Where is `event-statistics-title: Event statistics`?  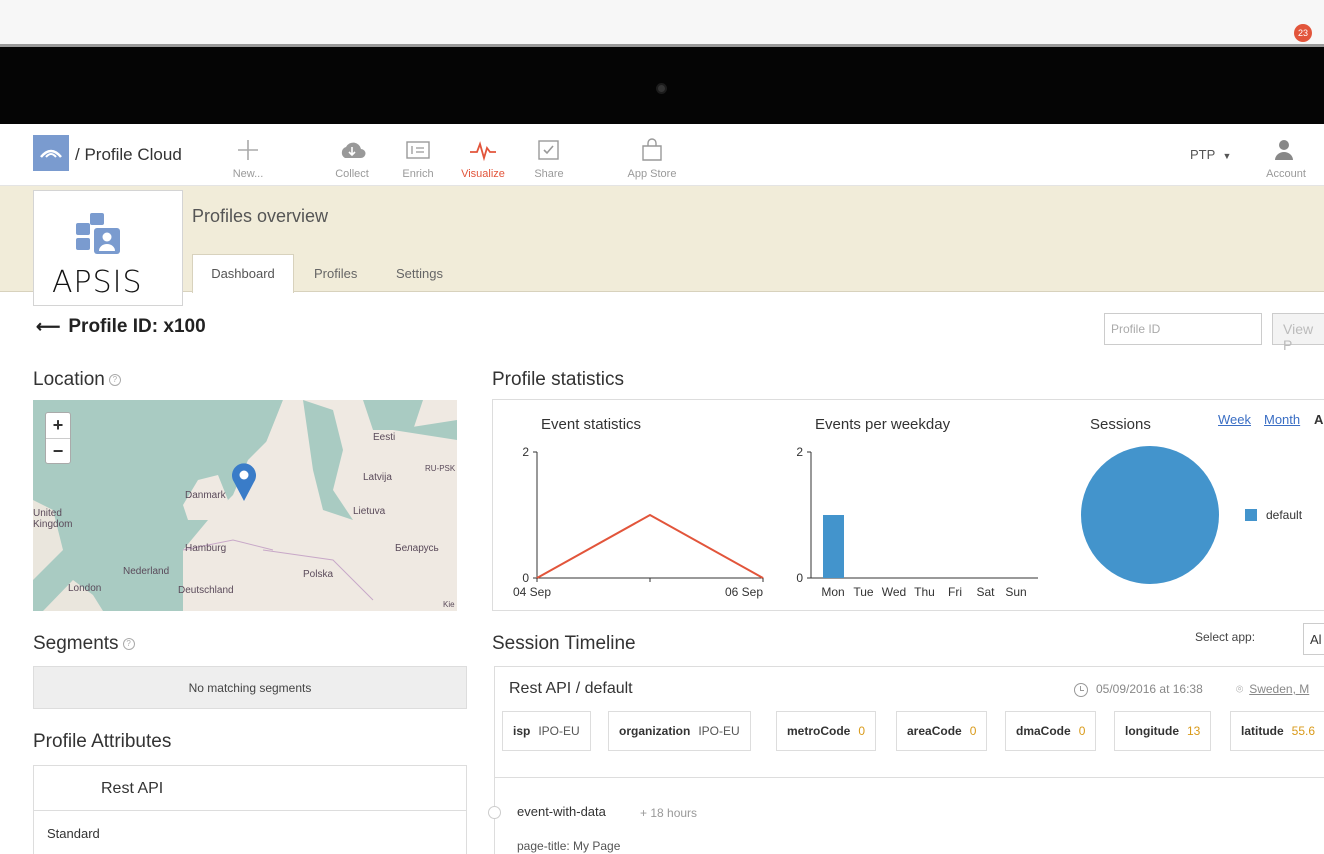 event-statistics-title: Event statistics is located at coordinates (591, 424).